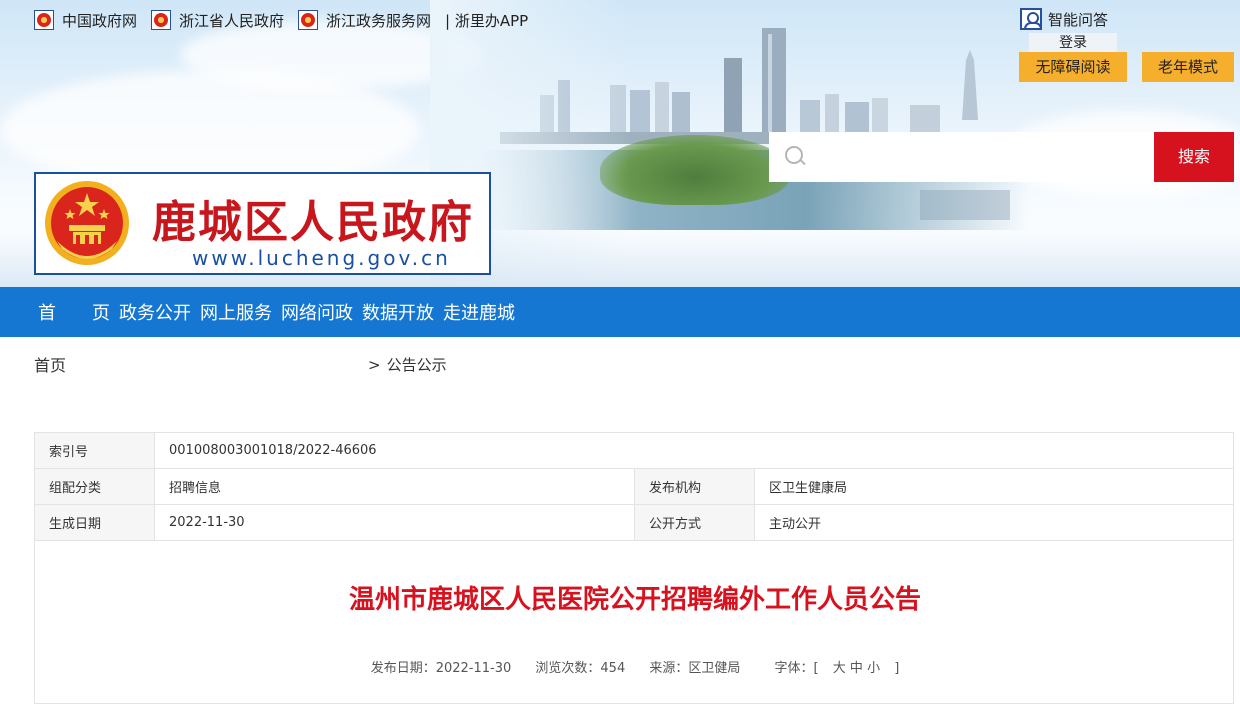 The width and height of the screenshot is (1240, 704). I want to click on nav-item-online-inquiry: 网络问政, so click(317, 312).